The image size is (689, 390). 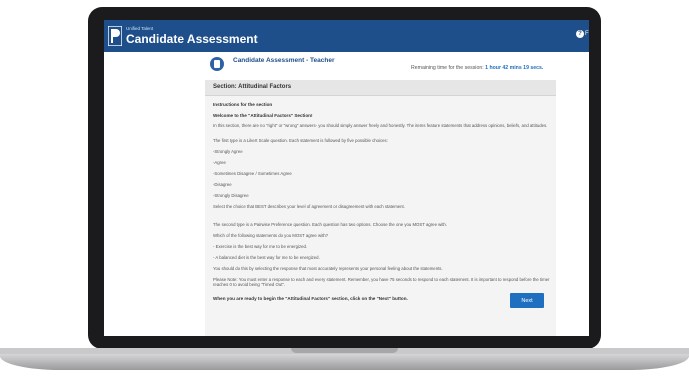 What do you see at coordinates (217, 64) in the screenshot?
I see `assessment-doc-icon` at bounding box center [217, 64].